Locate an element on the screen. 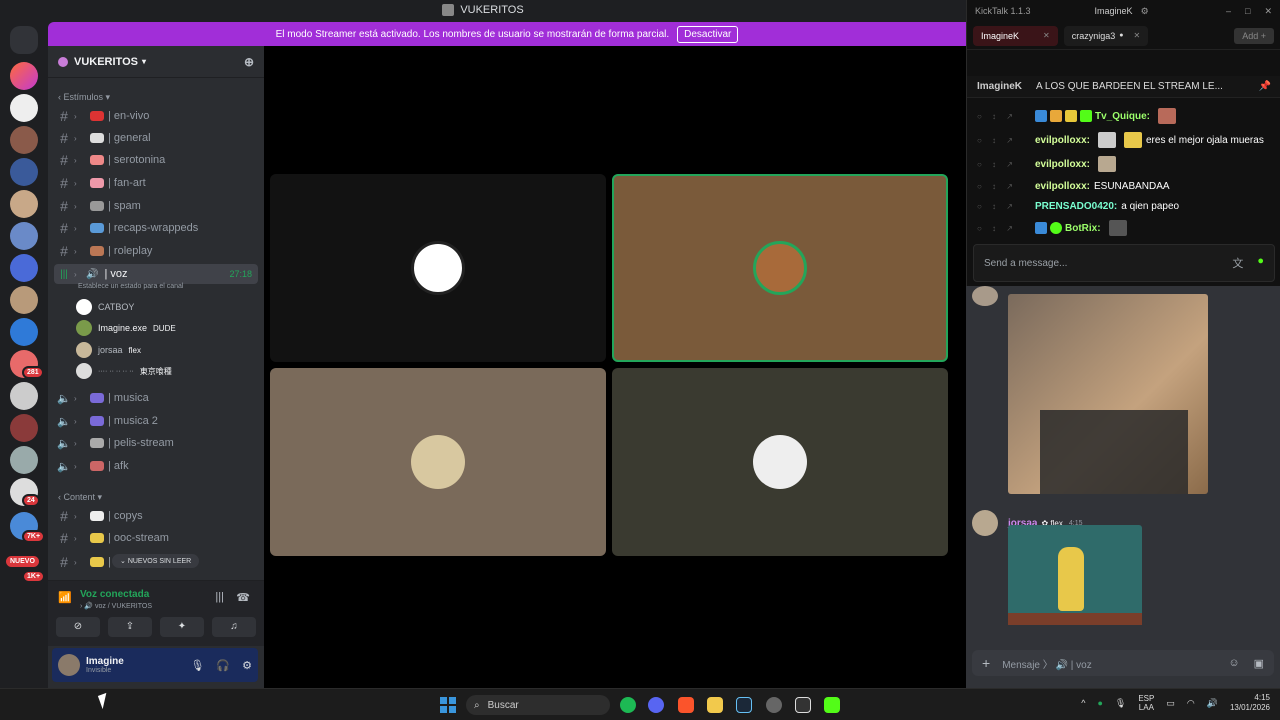 This screenshot has height=720, width=1280. taskbar-search: ⌕ Buscar is located at coordinates (538, 705).